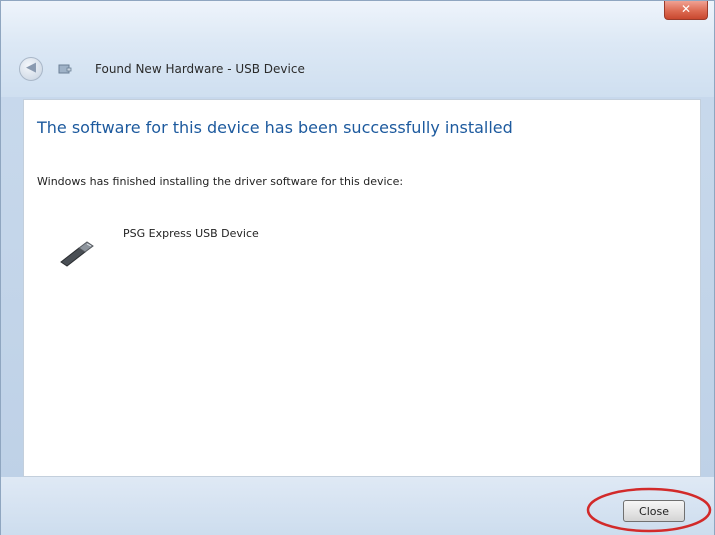 Image resolution: width=715 pixels, height=535 pixels. Describe the element at coordinates (200, 69) in the screenshot. I see `window-title: Found New Hardware - USB Device` at that location.